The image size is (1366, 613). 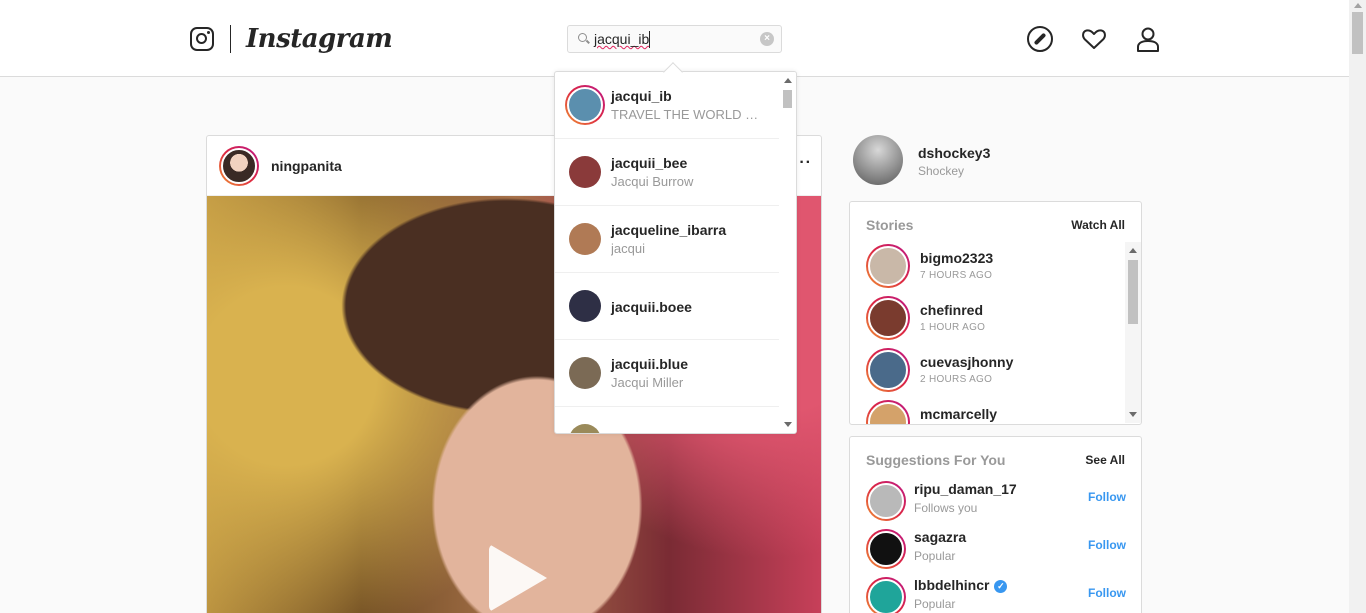 I want to click on suggestion-username-text: sagazra, so click(x=940, y=537).